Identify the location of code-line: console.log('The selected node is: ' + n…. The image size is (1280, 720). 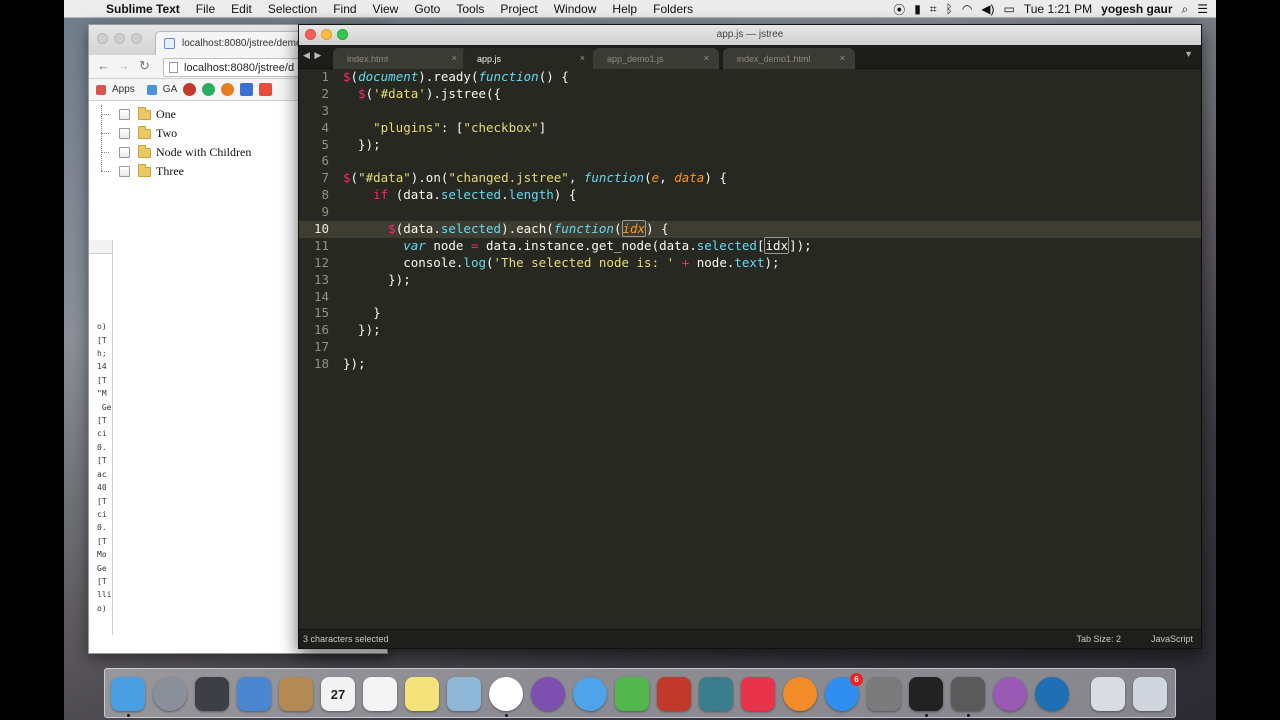
(577, 263).